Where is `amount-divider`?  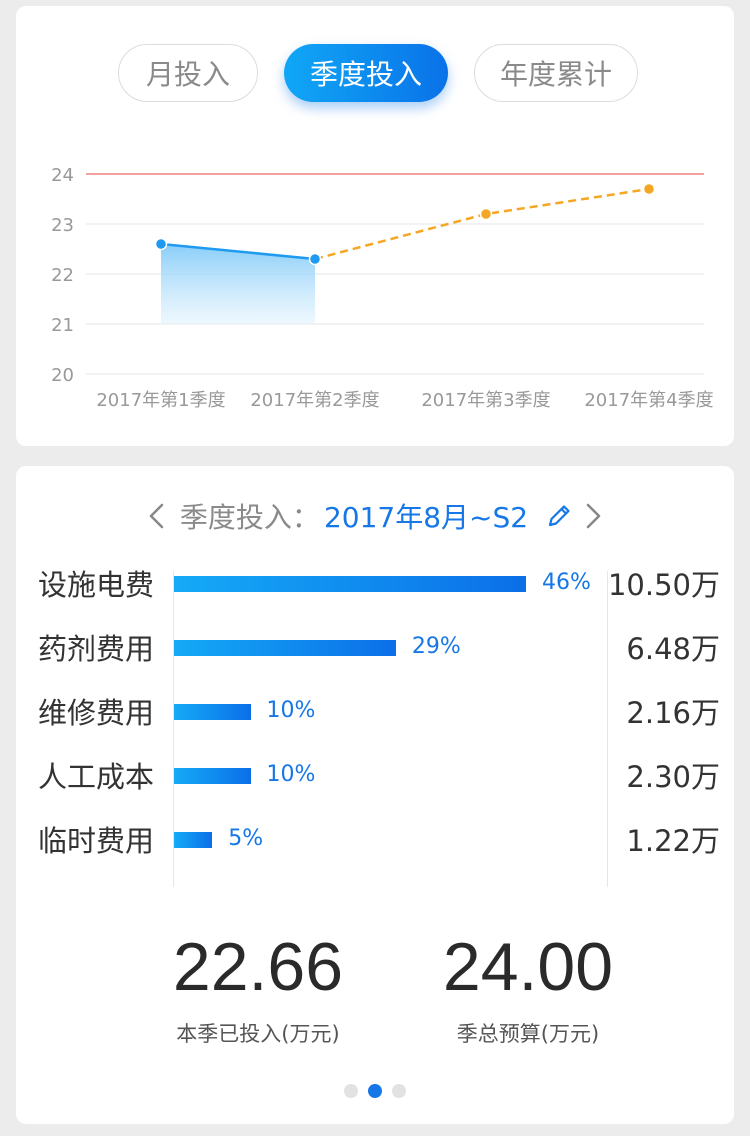 amount-divider is located at coordinates (607, 729).